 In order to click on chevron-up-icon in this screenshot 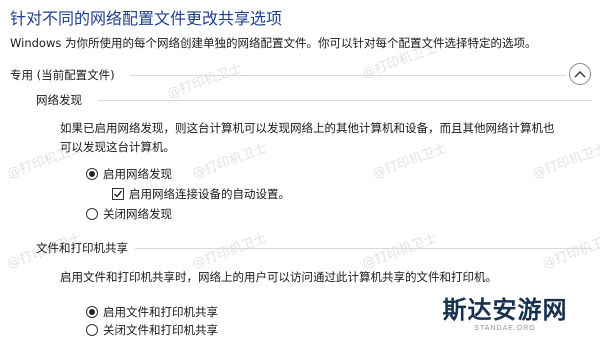, I will do `click(580, 74)`.